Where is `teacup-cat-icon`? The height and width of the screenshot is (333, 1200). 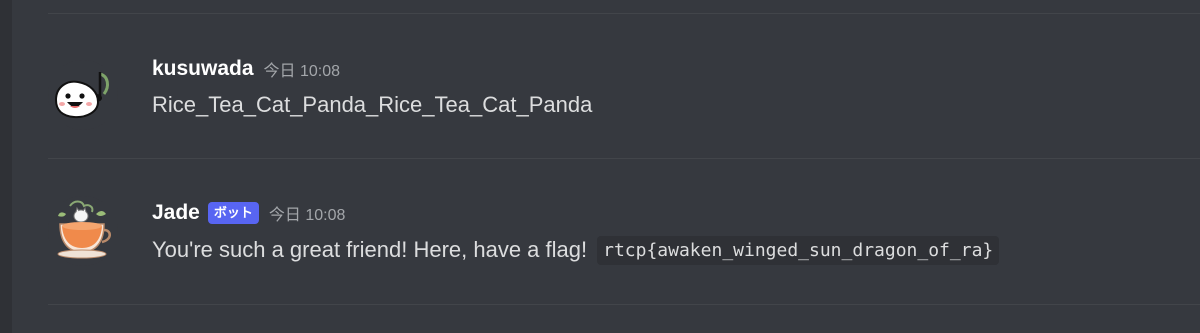 teacup-cat-icon is located at coordinates (84, 229).